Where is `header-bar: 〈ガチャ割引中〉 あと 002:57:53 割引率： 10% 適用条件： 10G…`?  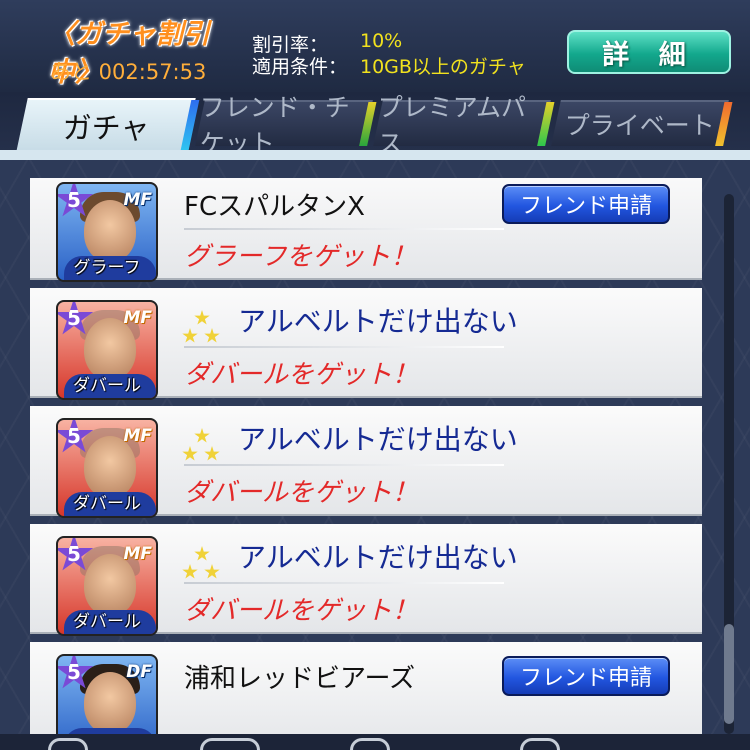 header-bar: 〈ガチャ割引中〉 あと 002:57:53 割引率： 10% 適用条件： 10G… is located at coordinates (375, 46).